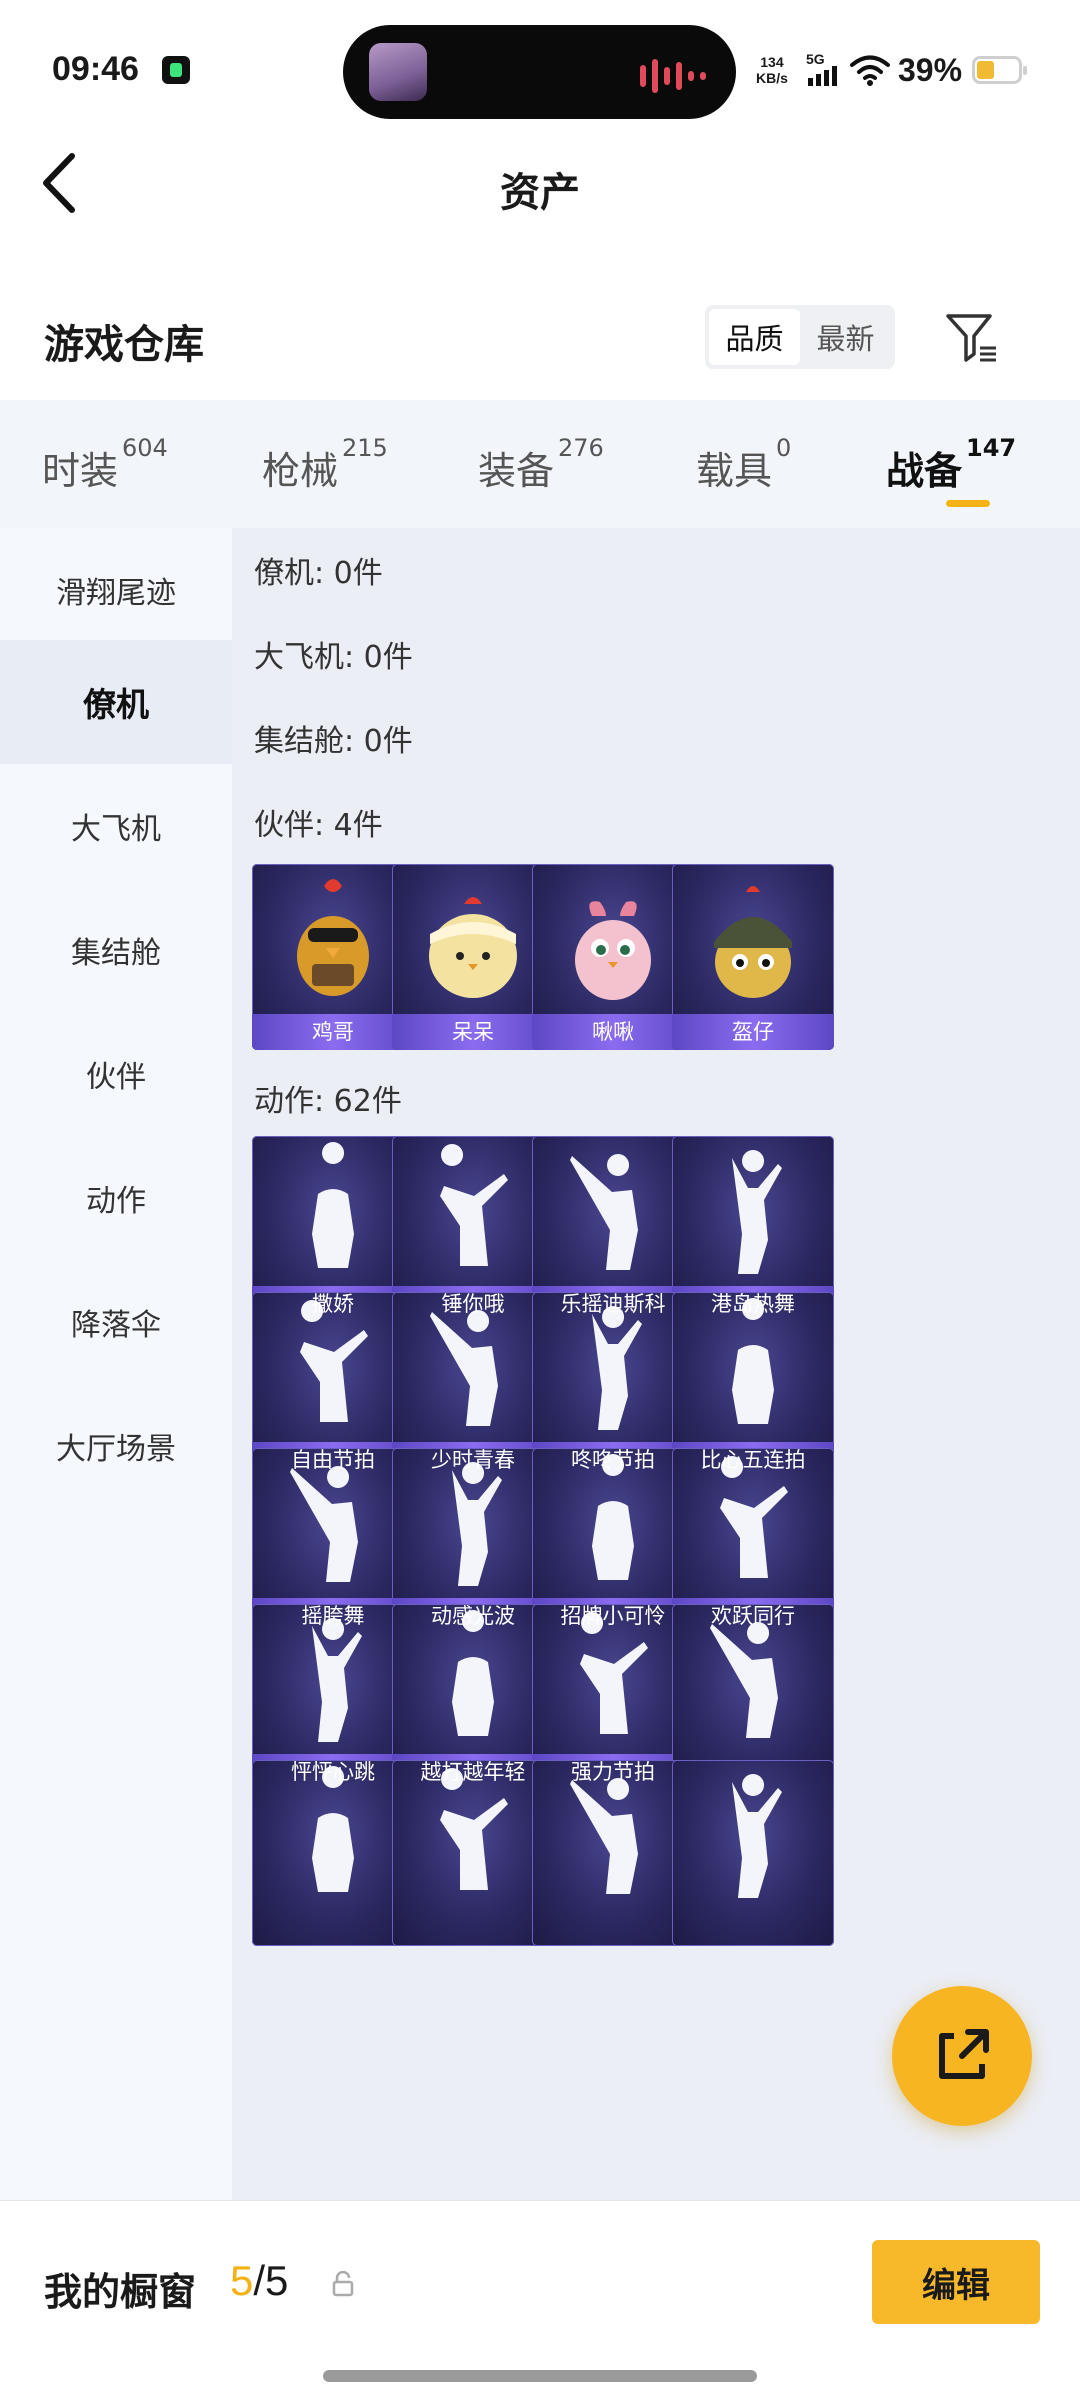  I want to click on item-name: 盔仔, so click(753, 1032).